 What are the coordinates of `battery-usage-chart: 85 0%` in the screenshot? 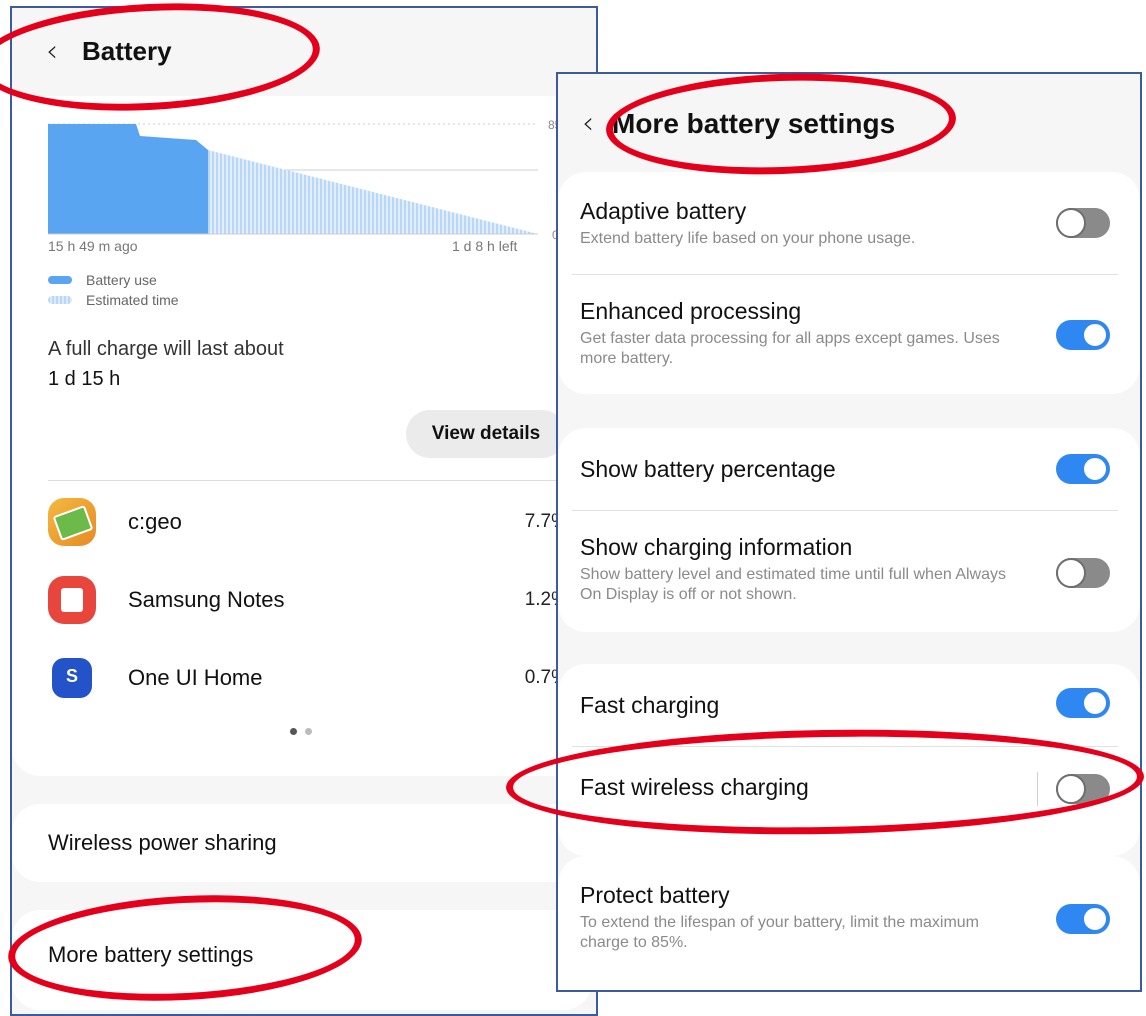 It's located at (308, 175).